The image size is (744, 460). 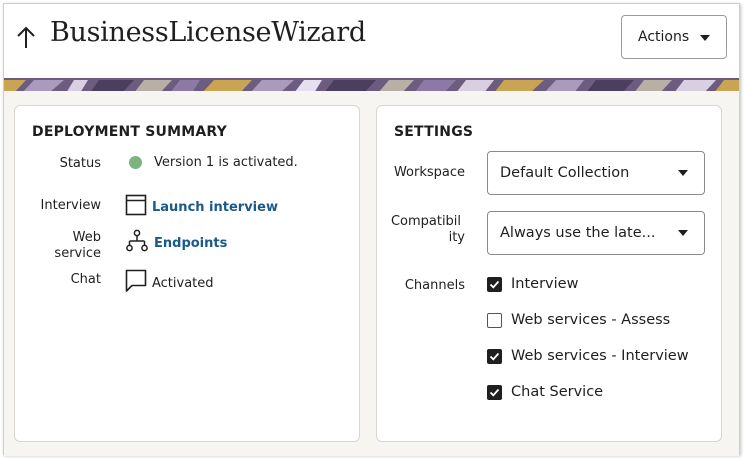 I want to click on channel-web-services-interview-checkbox: Web services - Interview, so click(x=588, y=356).